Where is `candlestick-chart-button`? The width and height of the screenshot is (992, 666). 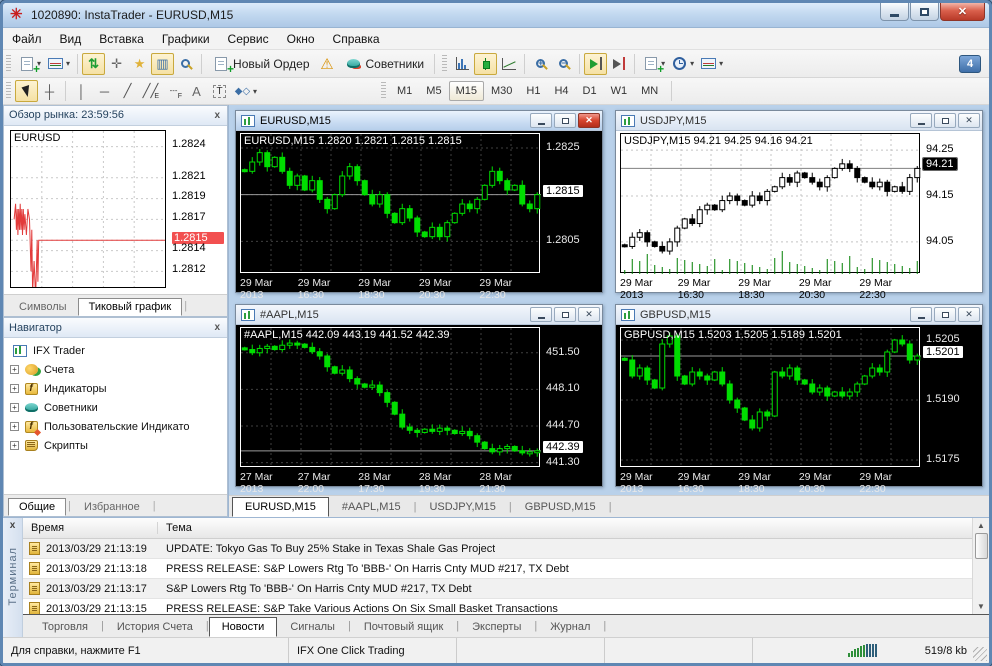 candlestick-chart-button is located at coordinates (486, 63).